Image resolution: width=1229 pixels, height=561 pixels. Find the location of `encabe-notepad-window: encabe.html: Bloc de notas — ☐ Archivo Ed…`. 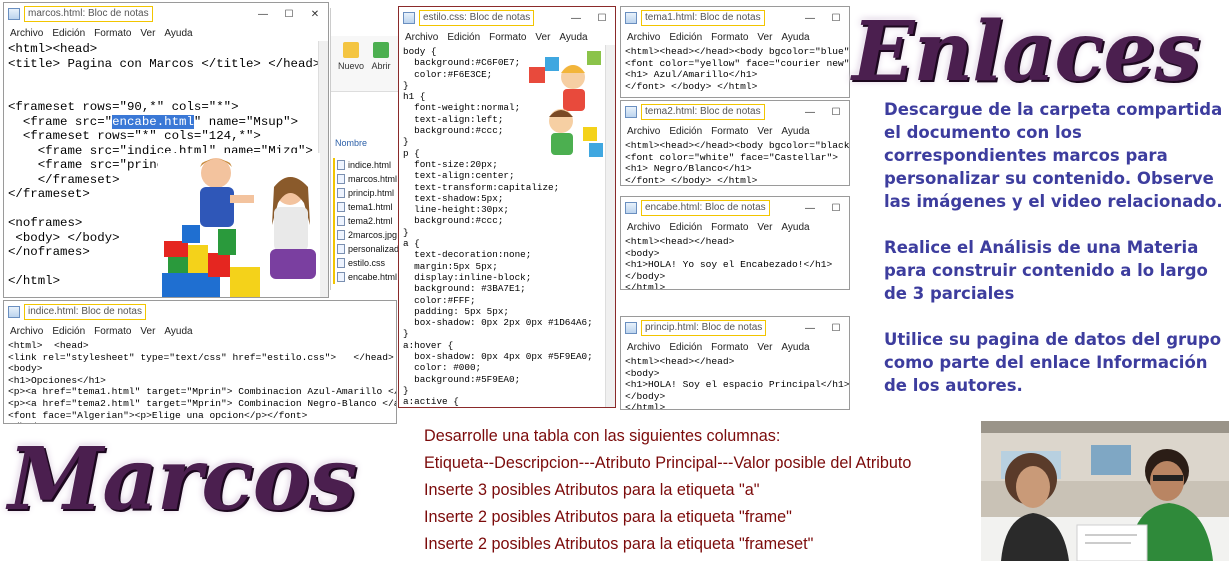

encabe-notepad-window: encabe.html: Bloc de notas — ☐ Archivo Ed… is located at coordinates (735, 243).